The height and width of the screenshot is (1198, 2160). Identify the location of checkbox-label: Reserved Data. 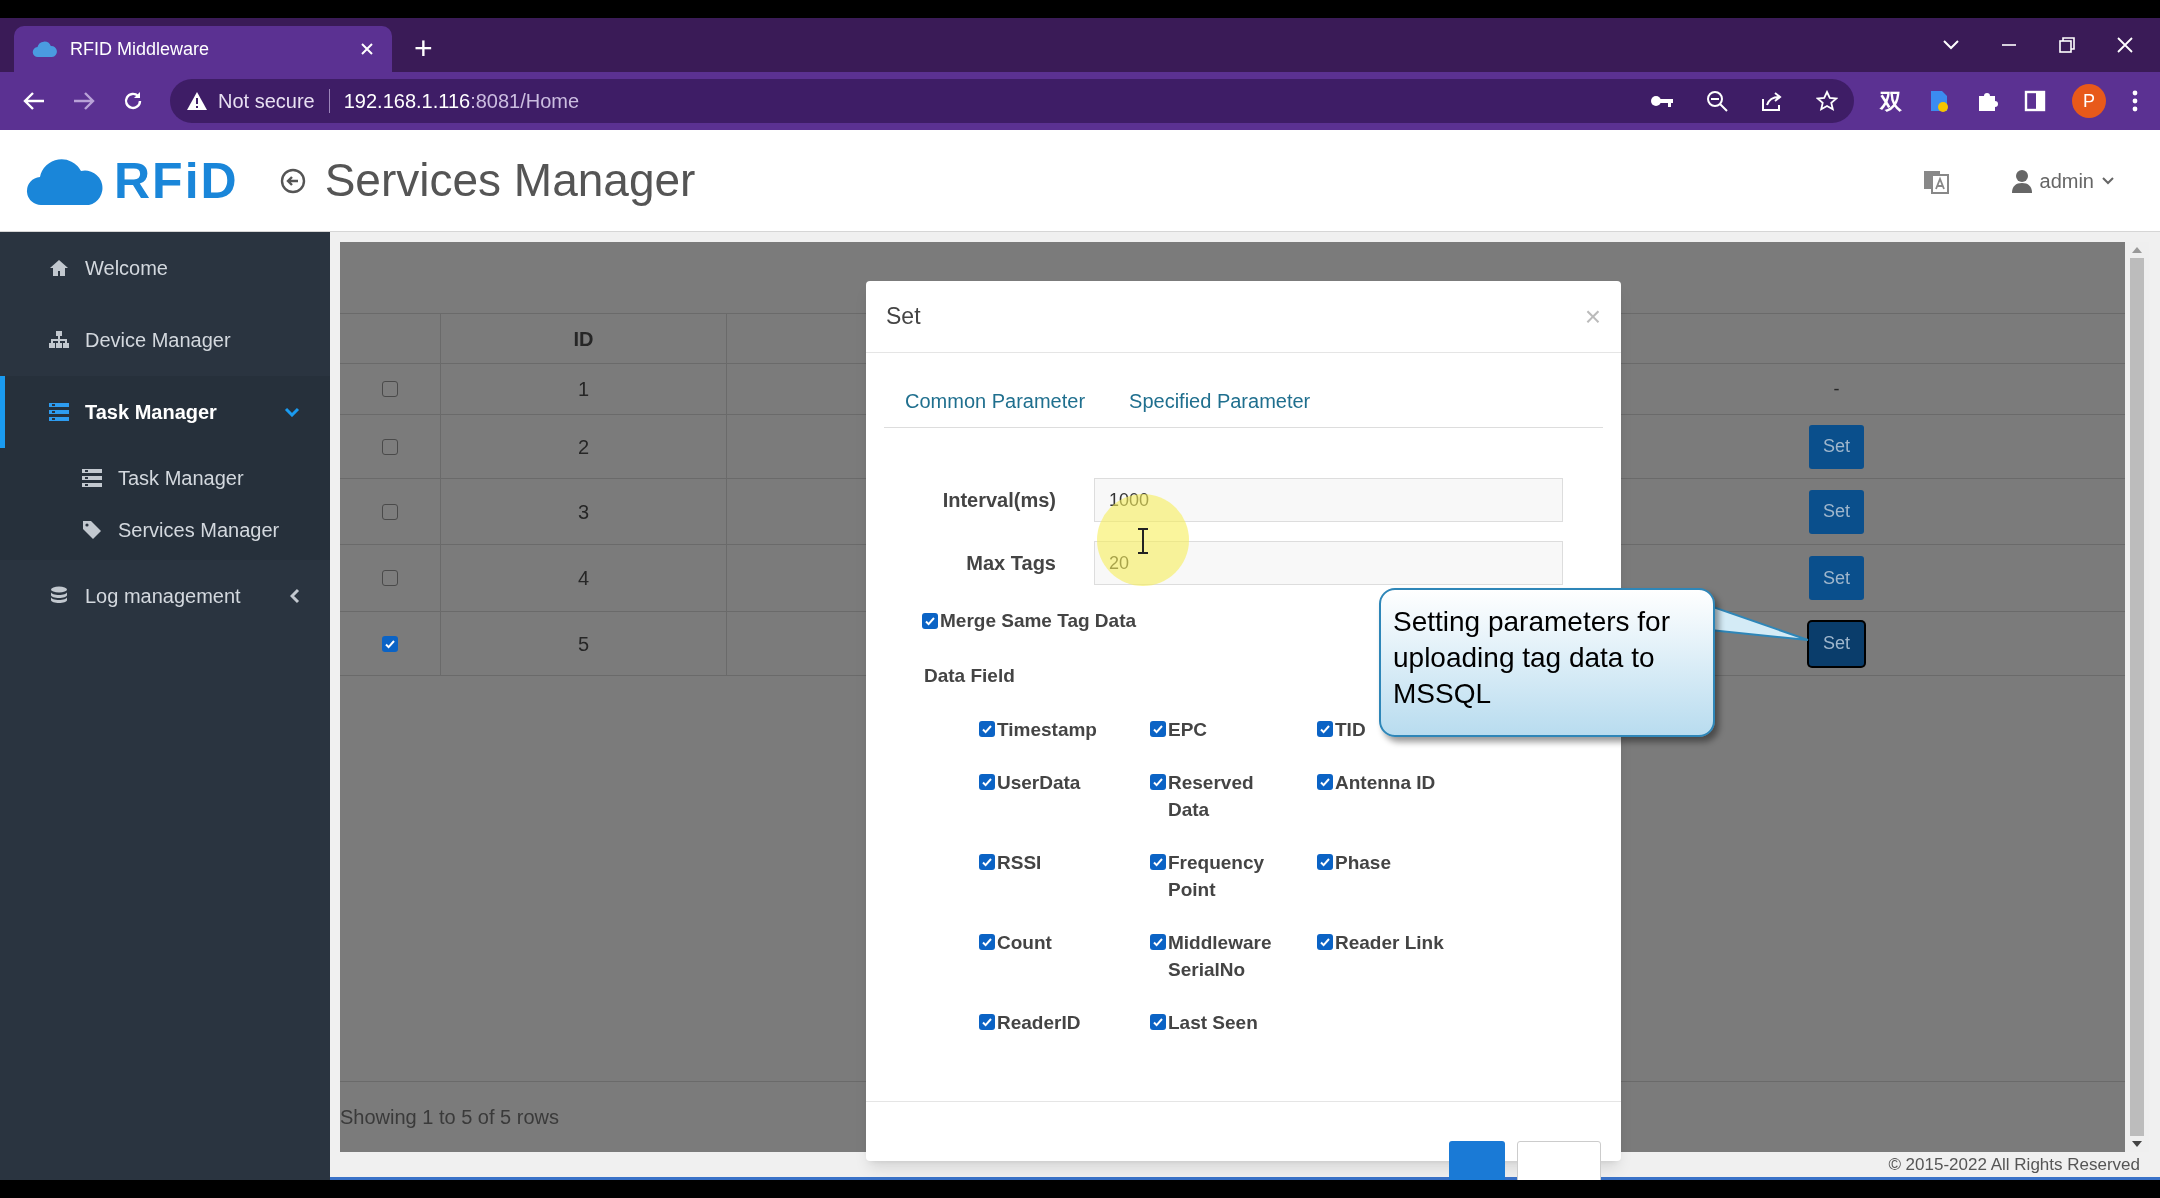
(1211, 796).